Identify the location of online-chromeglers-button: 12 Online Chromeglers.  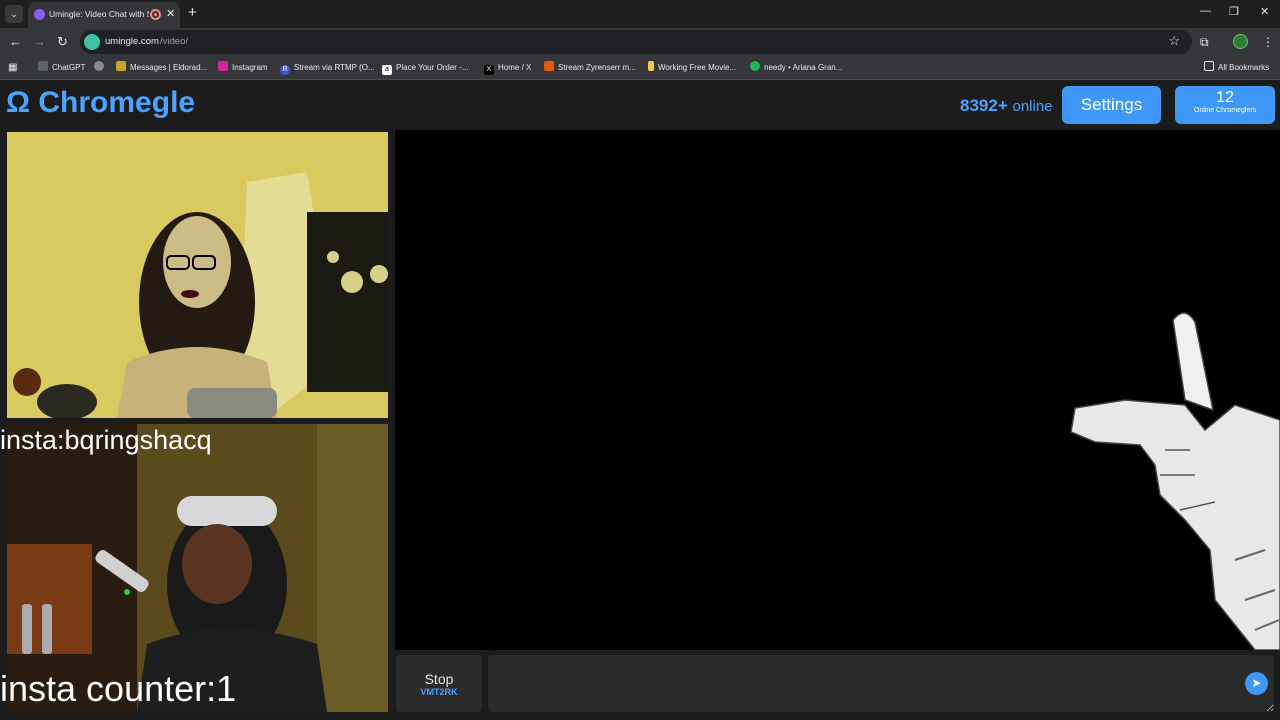
(1225, 105).